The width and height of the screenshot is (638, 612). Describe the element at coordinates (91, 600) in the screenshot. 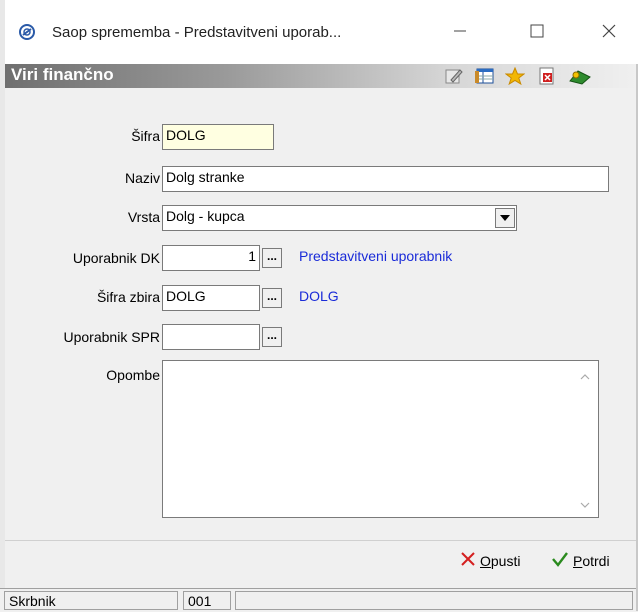

I see `status-user: Skrbnik` at that location.